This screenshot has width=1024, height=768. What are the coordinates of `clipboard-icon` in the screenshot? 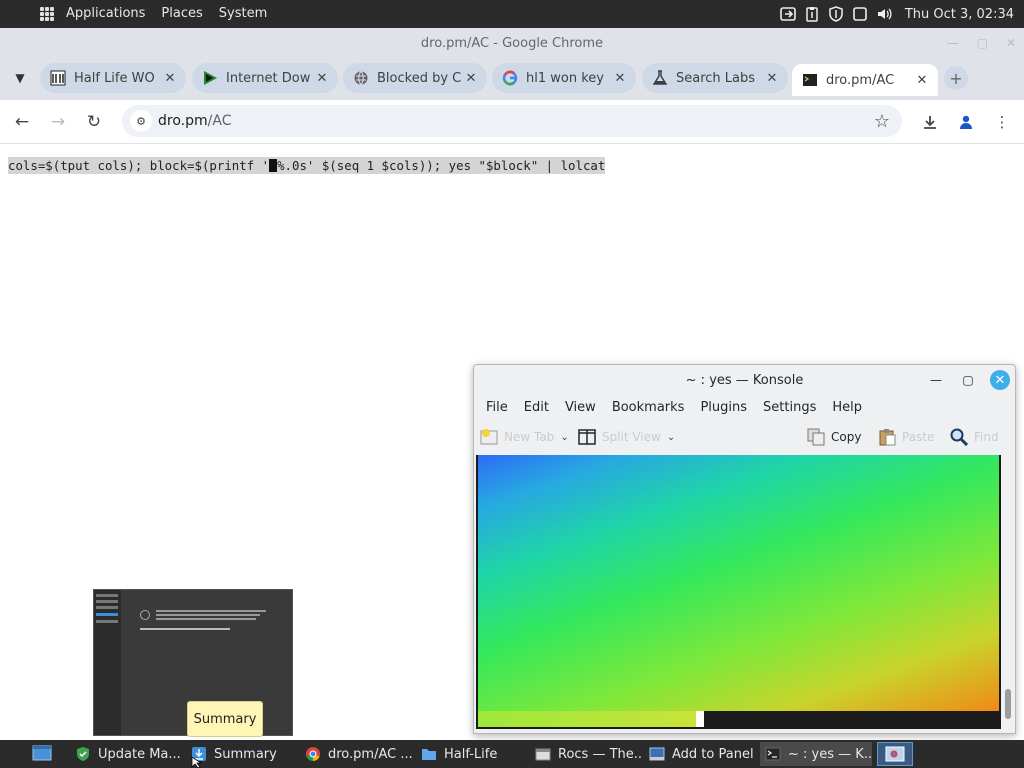 It's located at (812, 14).